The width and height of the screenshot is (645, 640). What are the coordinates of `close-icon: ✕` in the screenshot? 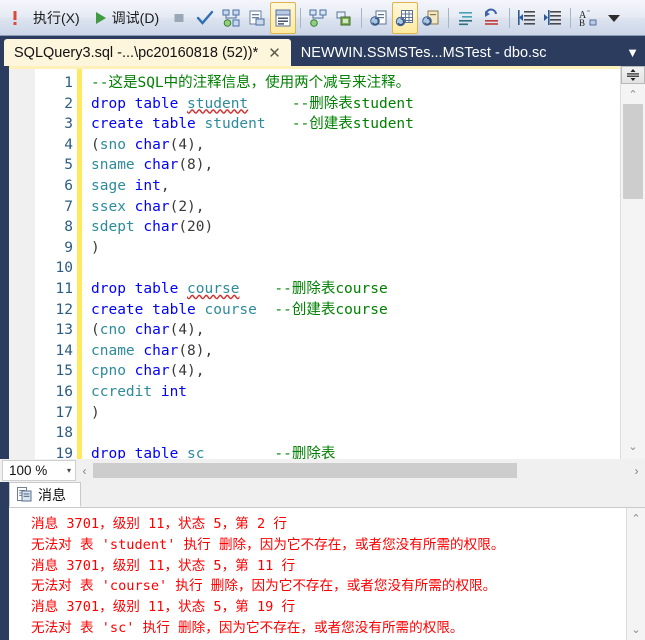 It's located at (274, 53).